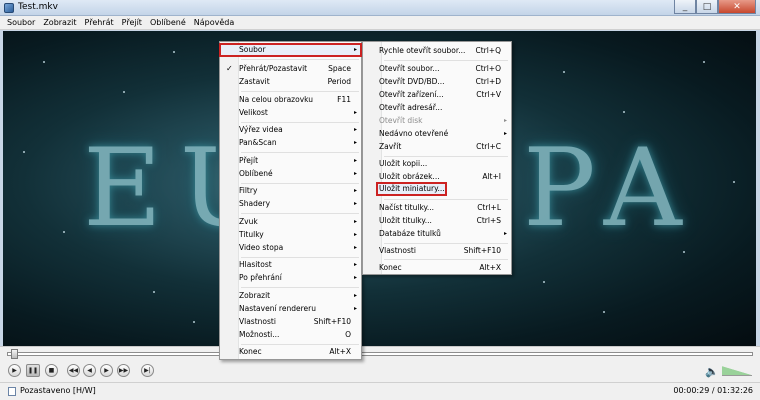  I want to click on menu-item-size: Velikost ▸, so click(290, 113).